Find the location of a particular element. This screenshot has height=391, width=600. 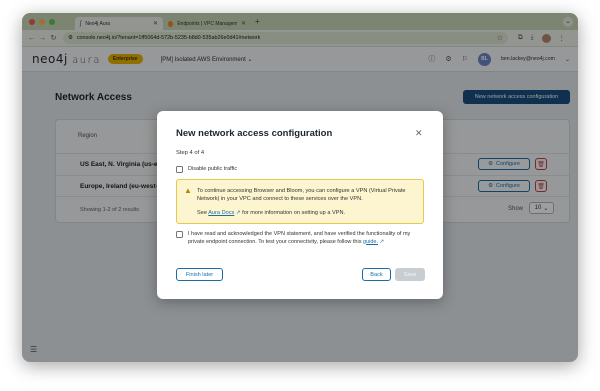

step-indicator: Step 4 of 4 is located at coordinates (190, 153).